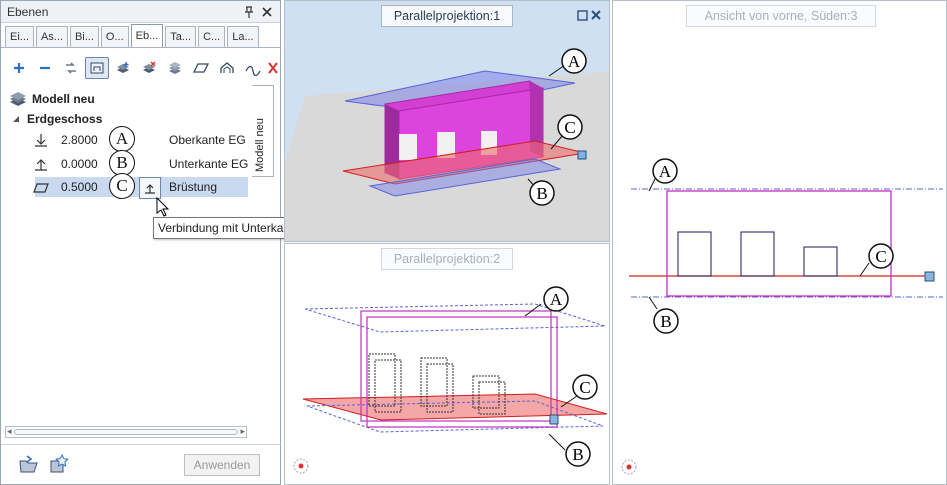 The height and width of the screenshot is (485, 947). Describe the element at coordinates (65, 119) in the screenshot. I see `floor-name: Erdgeschoss` at that location.